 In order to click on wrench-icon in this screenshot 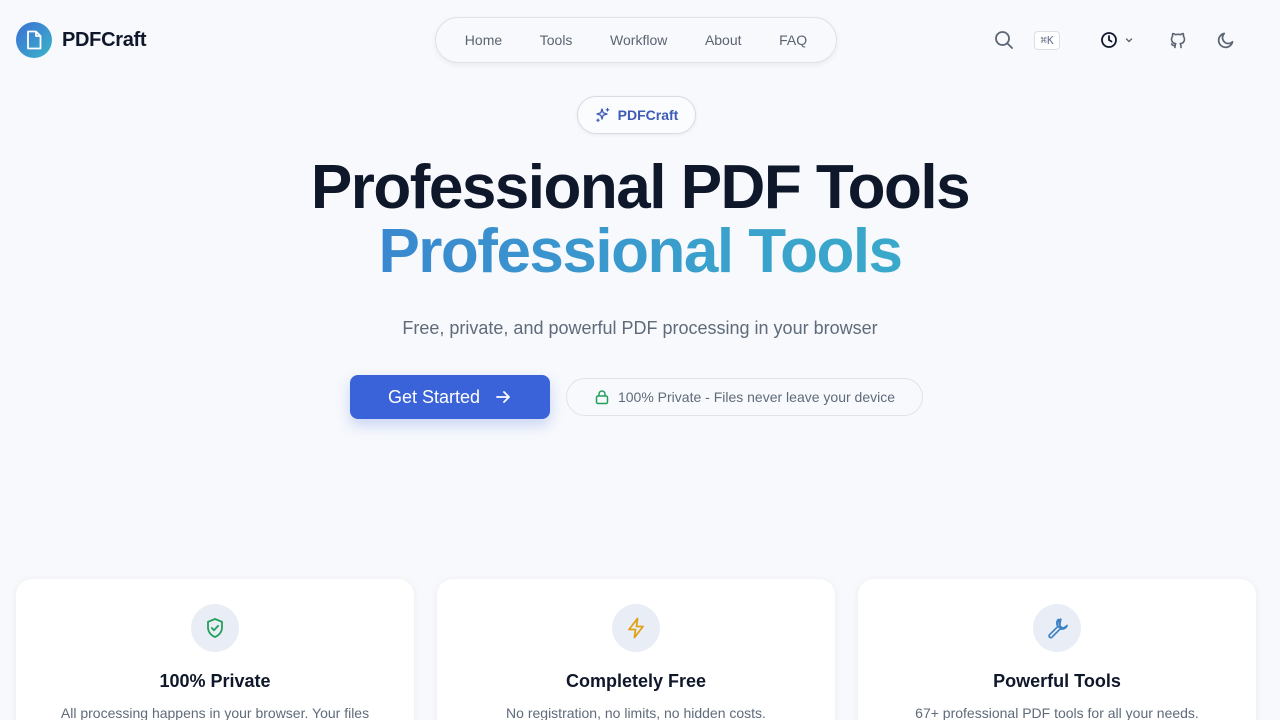, I will do `click(1057, 628)`.